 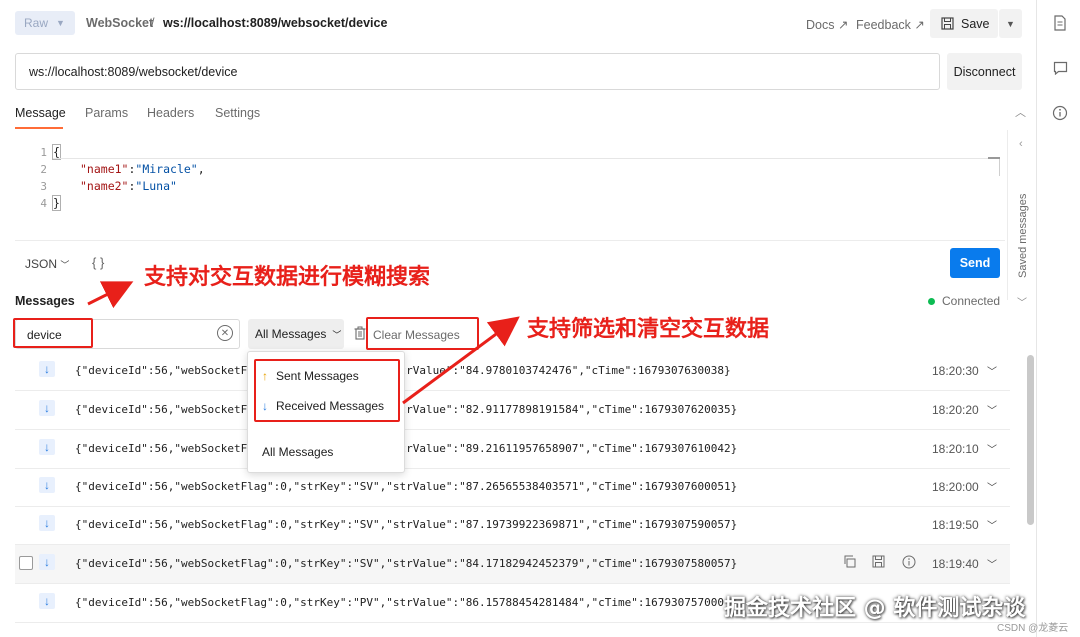 What do you see at coordinates (110, 295) in the screenshot?
I see `search-annotation-arrow` at bounding box center [110, 295].